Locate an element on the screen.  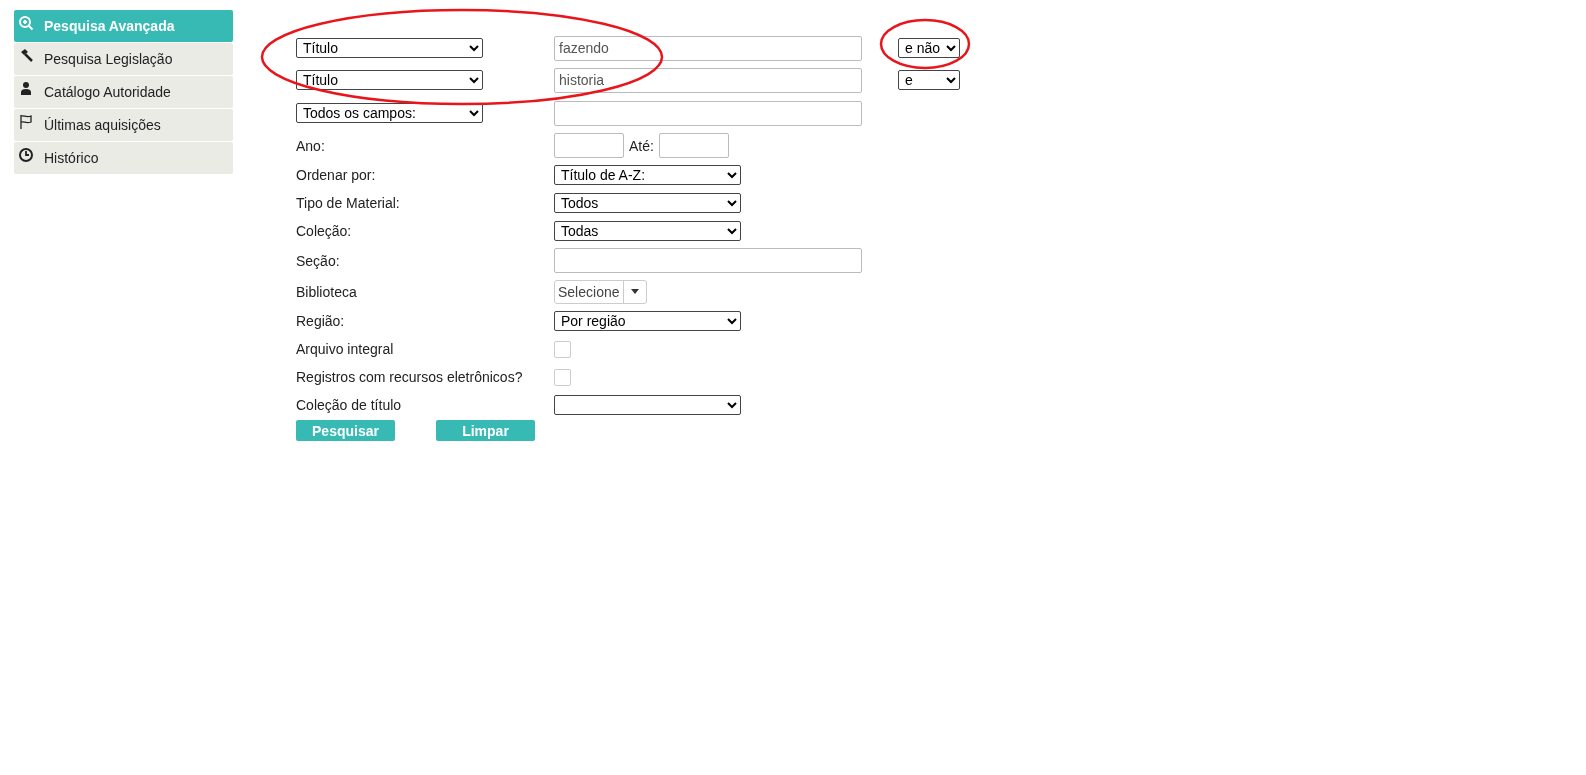
field-label: Seção: is located at coordinates (318, 260).